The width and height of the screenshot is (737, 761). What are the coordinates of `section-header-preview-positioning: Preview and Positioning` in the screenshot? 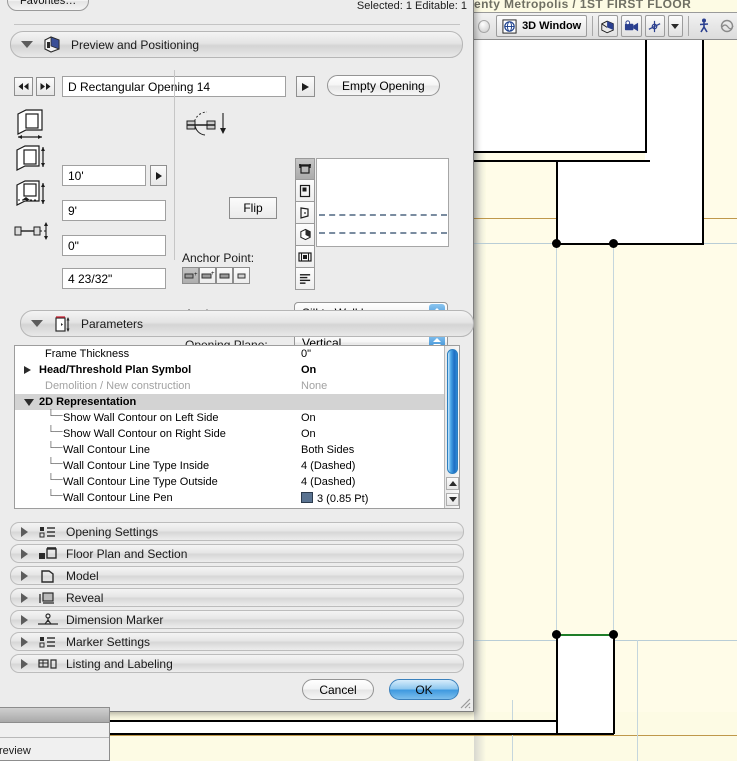 It's located at (236, 44).